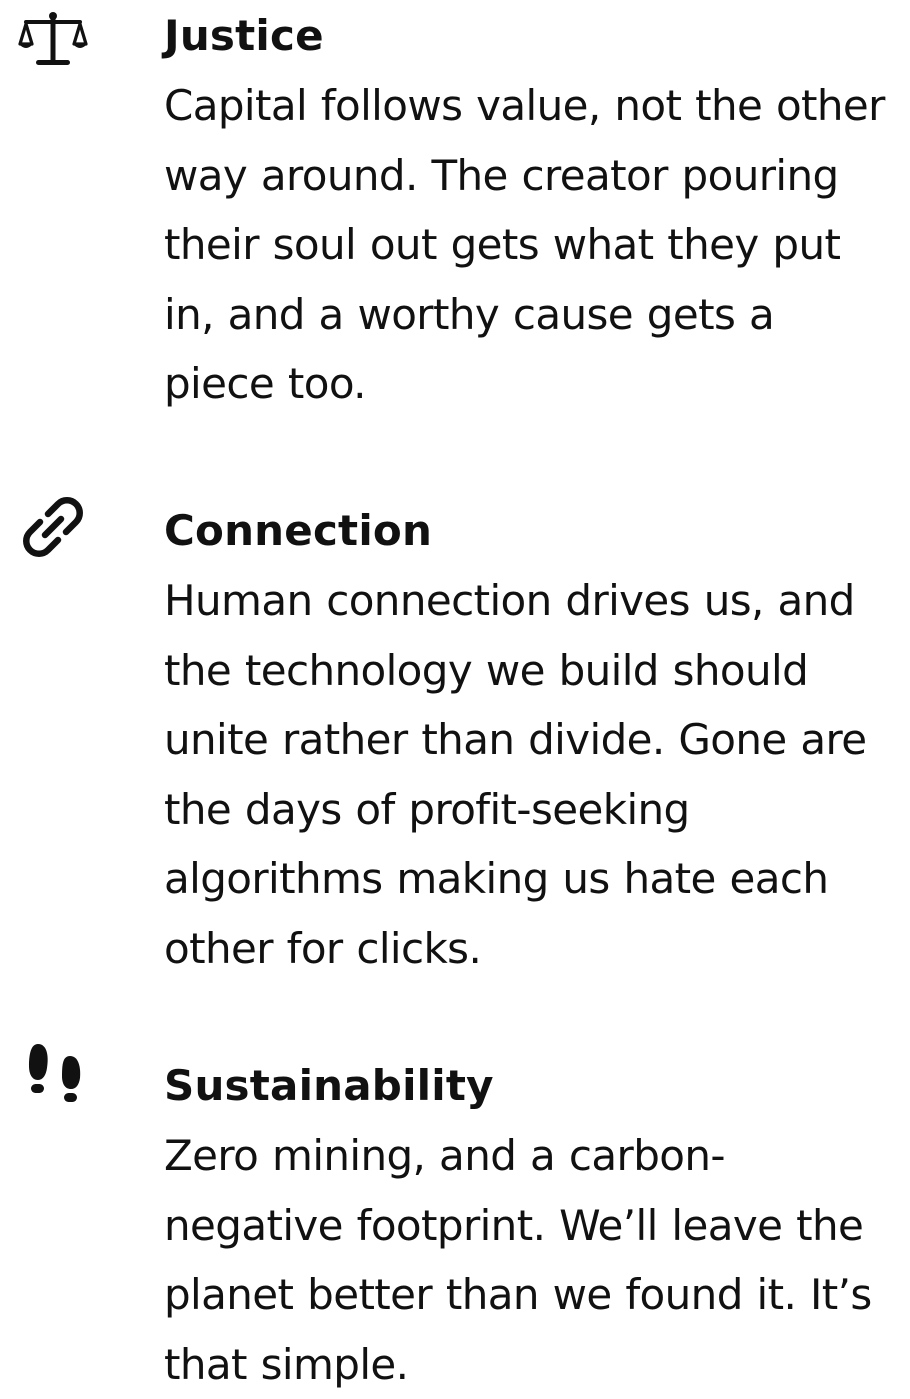 Image resolution: width=910 pixels, height=1399 pixels. I want to click on scales-icon, so click(53, 43).